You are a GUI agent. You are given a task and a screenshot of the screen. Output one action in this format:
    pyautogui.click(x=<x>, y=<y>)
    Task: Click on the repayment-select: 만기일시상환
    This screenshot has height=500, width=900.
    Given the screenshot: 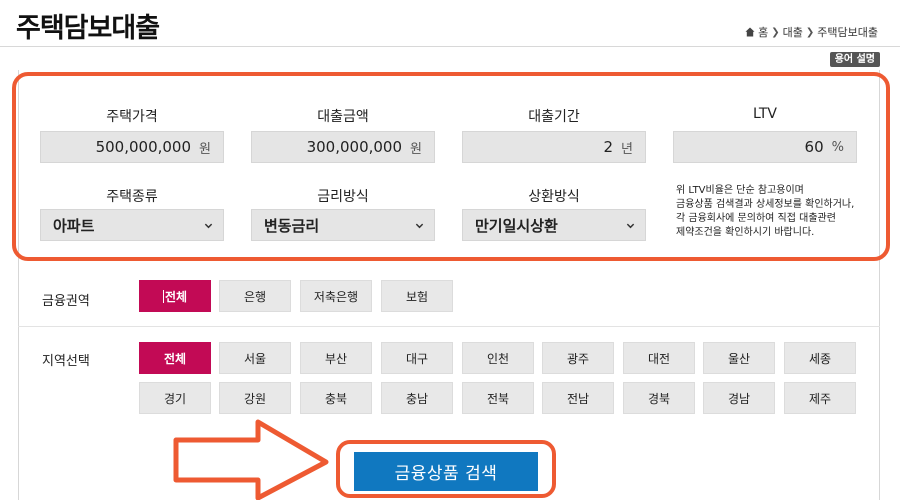 What is the action you would take?
    pyautogui.click(x=554, y=225)
    